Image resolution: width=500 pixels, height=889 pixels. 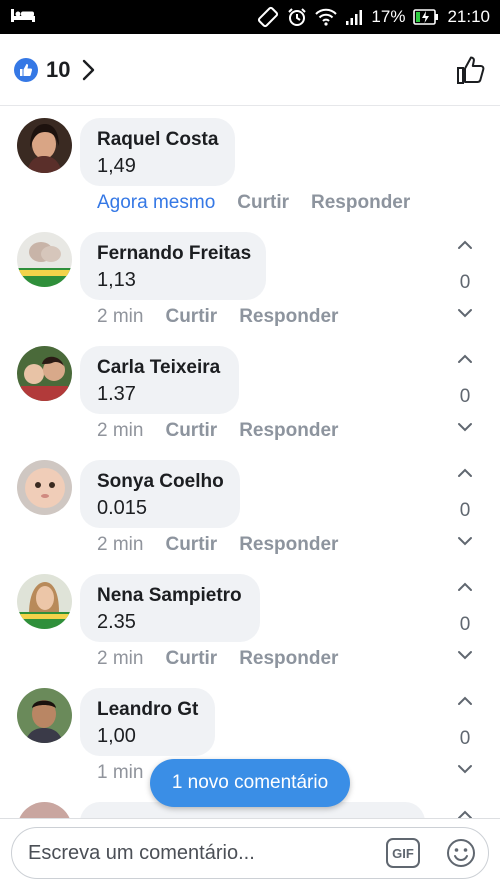 I want to click on comment-time: Agora mesmo, so click(x=156, y=202).